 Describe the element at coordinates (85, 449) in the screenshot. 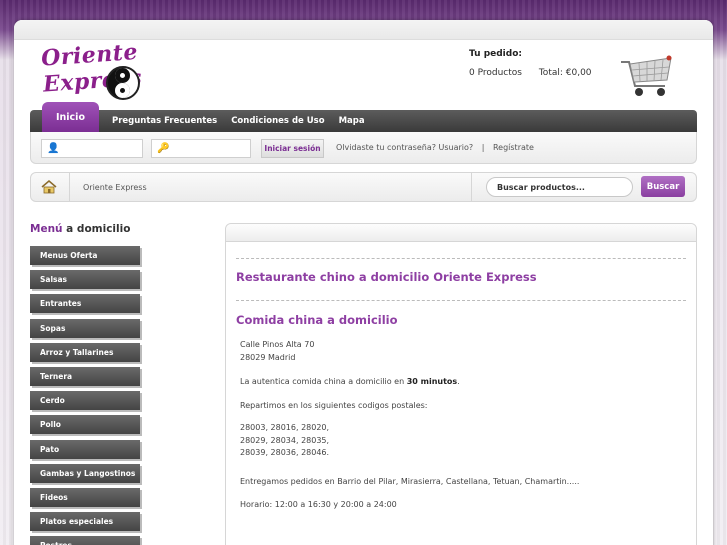

I see `menu-item-pato: Pato` at that location.